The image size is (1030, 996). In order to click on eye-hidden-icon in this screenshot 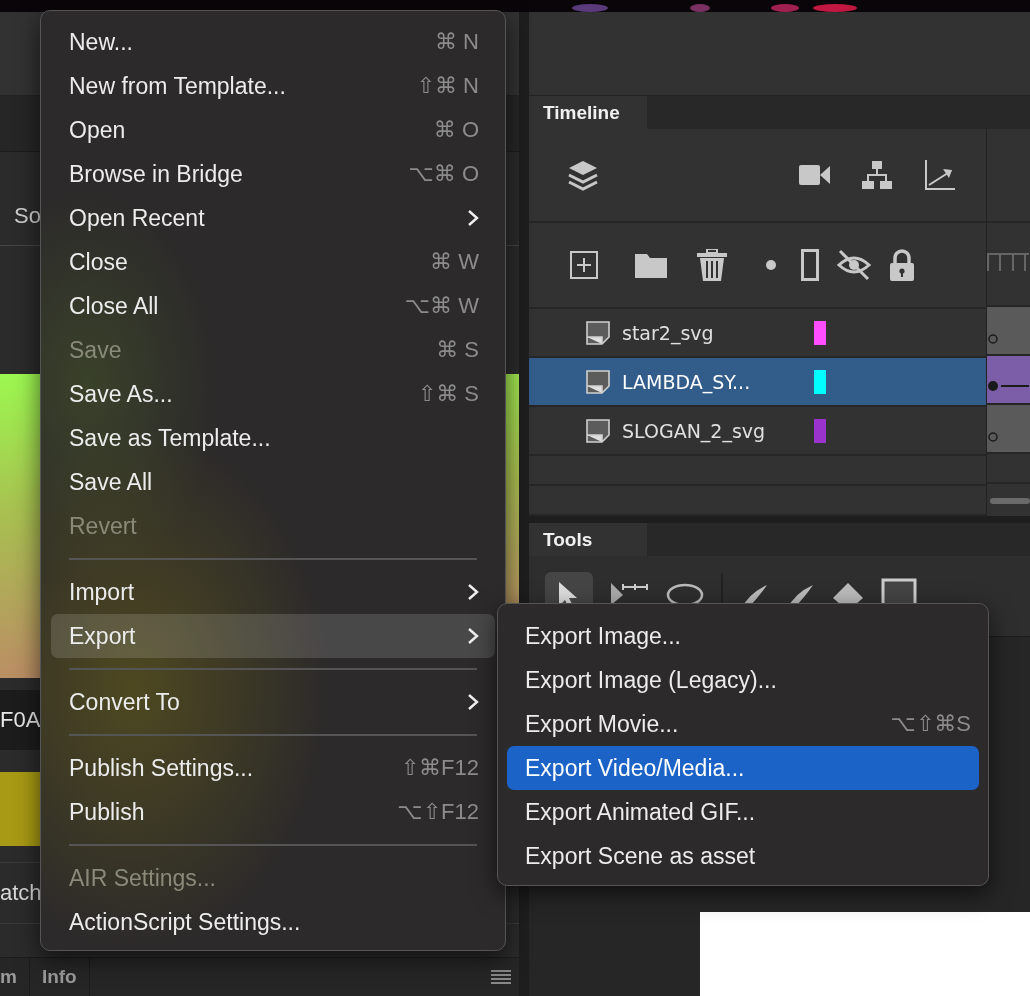, I will do `click(854, 265)`.